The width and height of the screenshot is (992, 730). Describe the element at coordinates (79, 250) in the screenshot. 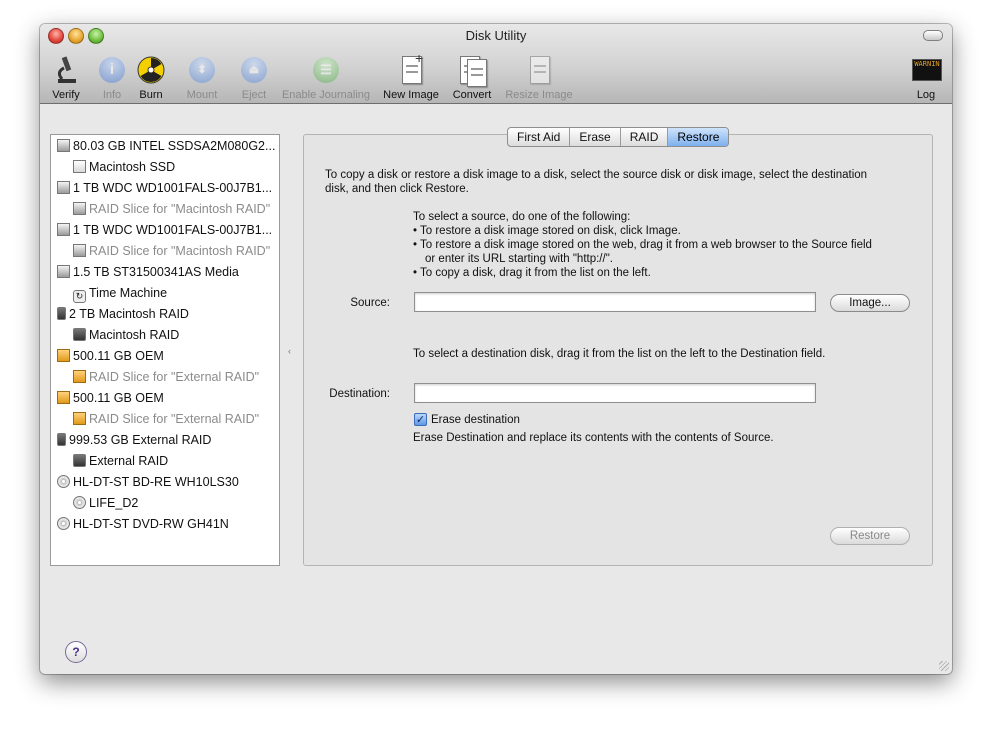

I see `raid-slice-icon` at that location.